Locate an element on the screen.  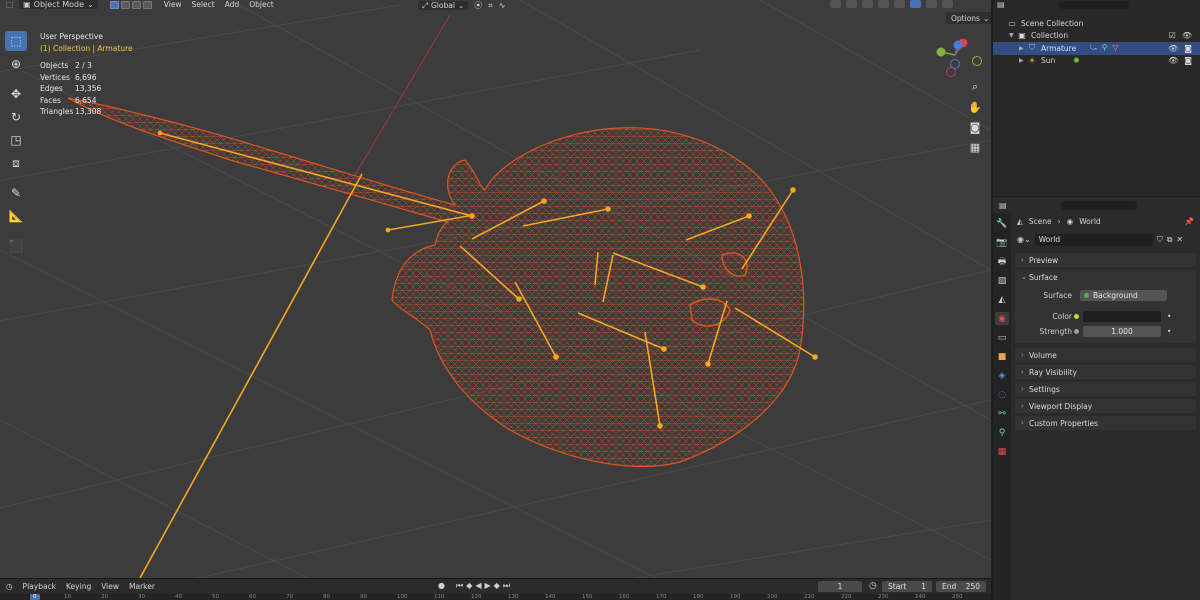
menu-object: Object is located at coordinates (261, 4).